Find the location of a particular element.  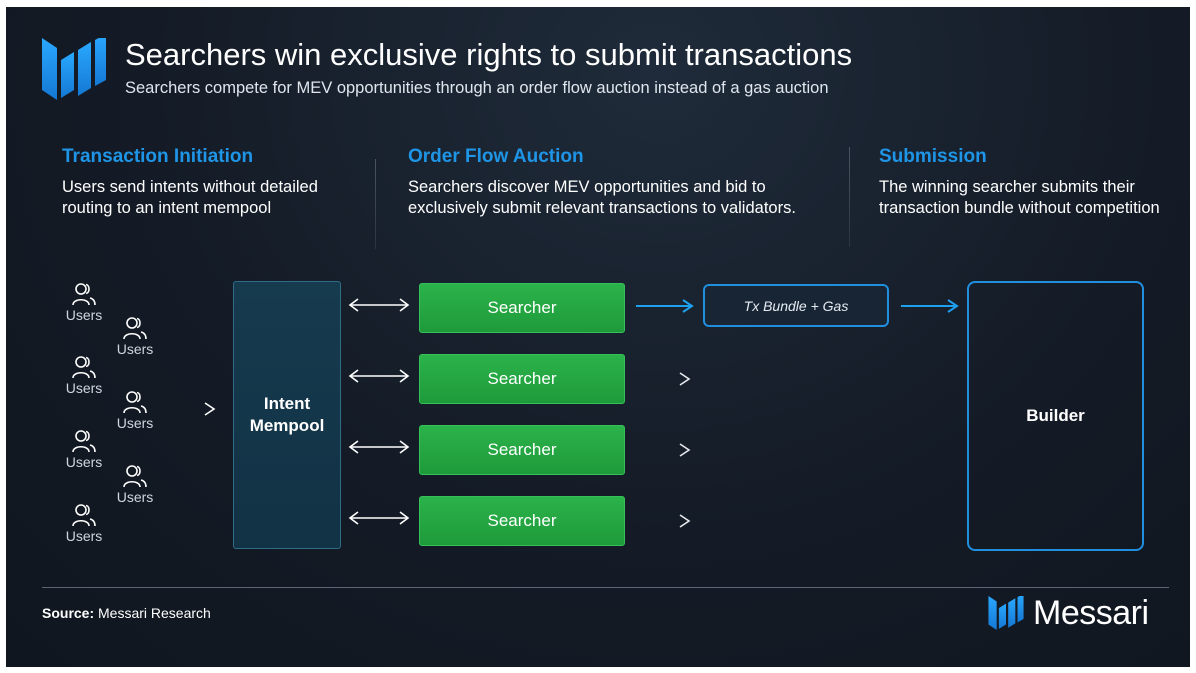

messari-brand: Messari is located at coordinates (1068, 613).